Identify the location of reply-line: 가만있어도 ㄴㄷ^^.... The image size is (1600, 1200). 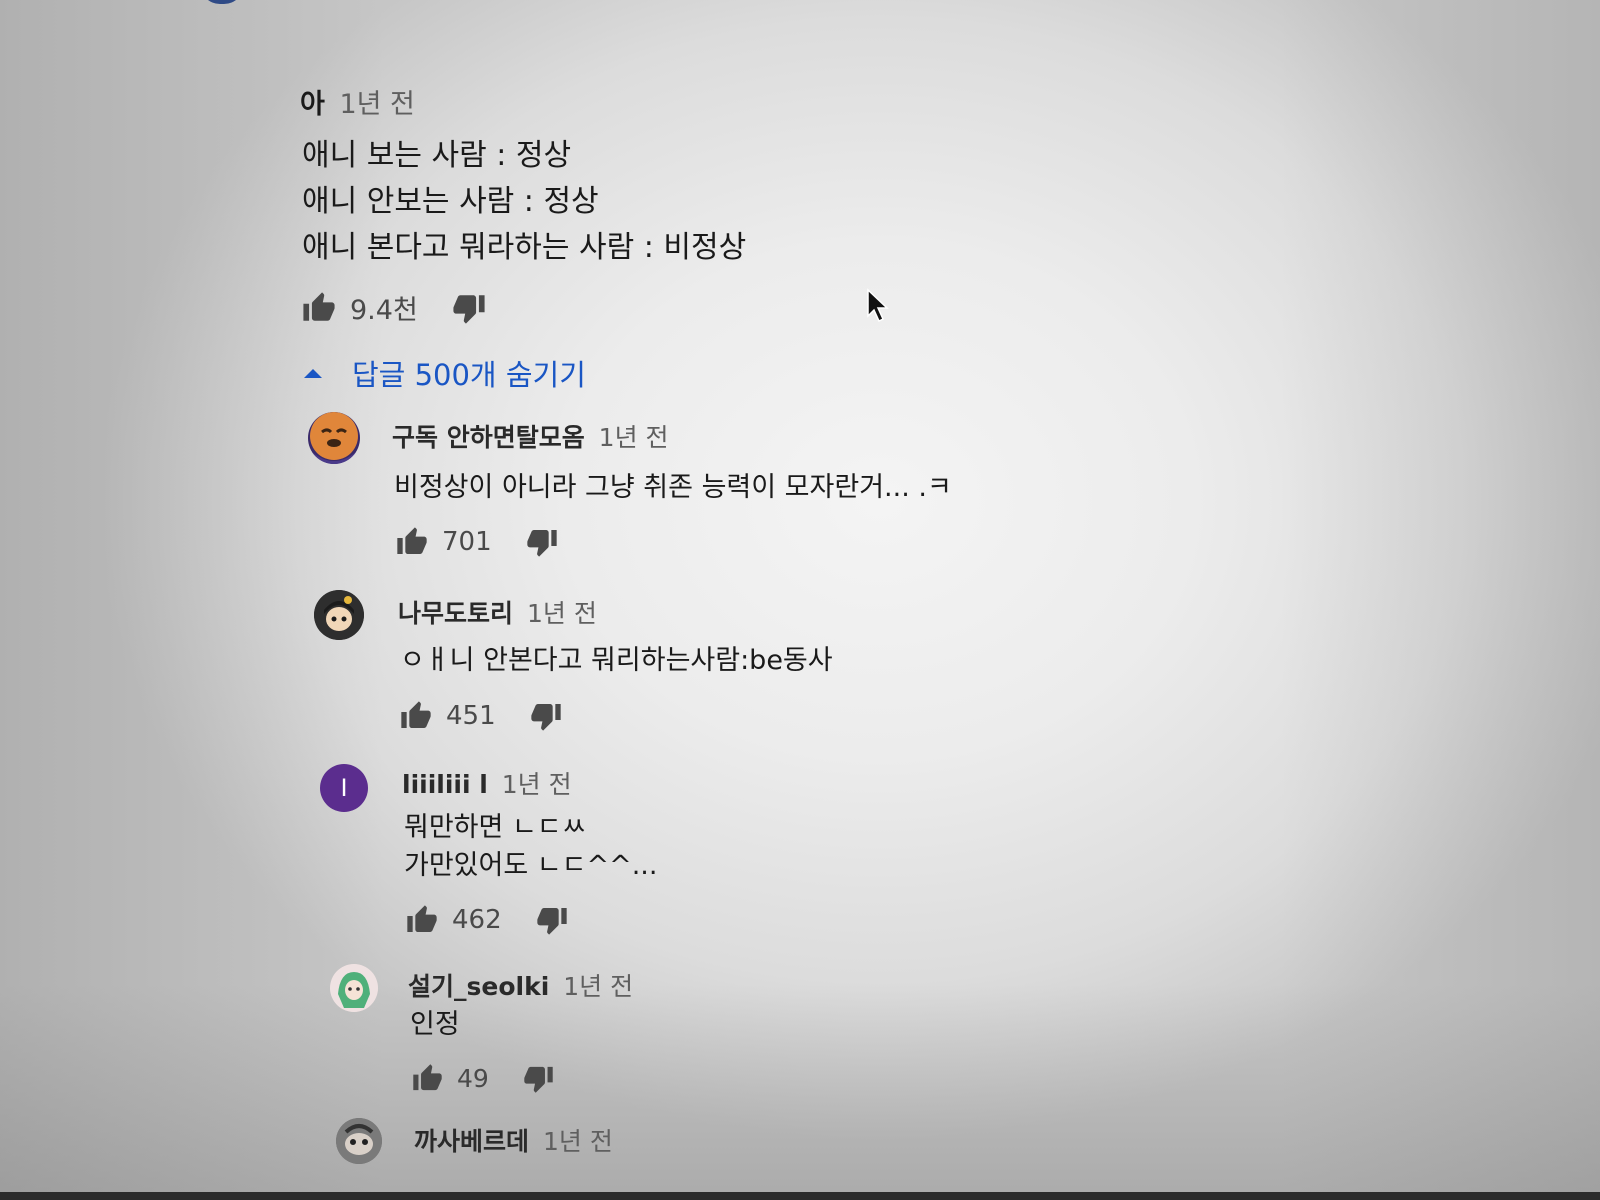
(531, 865).